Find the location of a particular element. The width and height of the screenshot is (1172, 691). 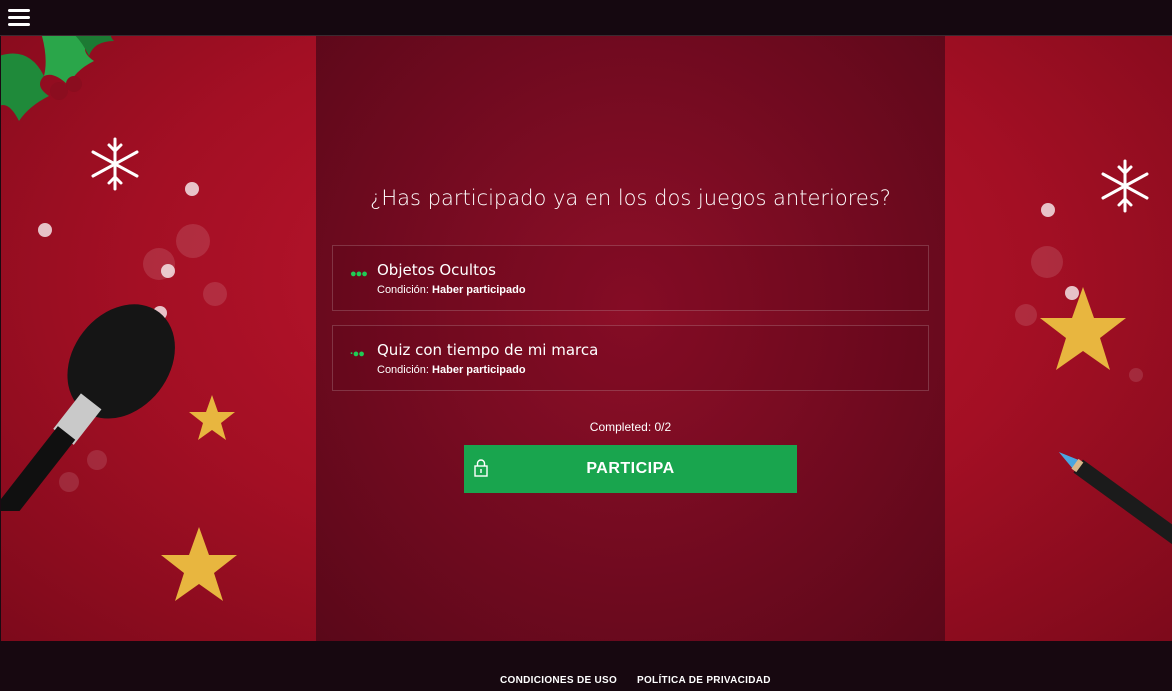

terms-link: CONDICIONES DE USO is located at coordinates (558, 680).